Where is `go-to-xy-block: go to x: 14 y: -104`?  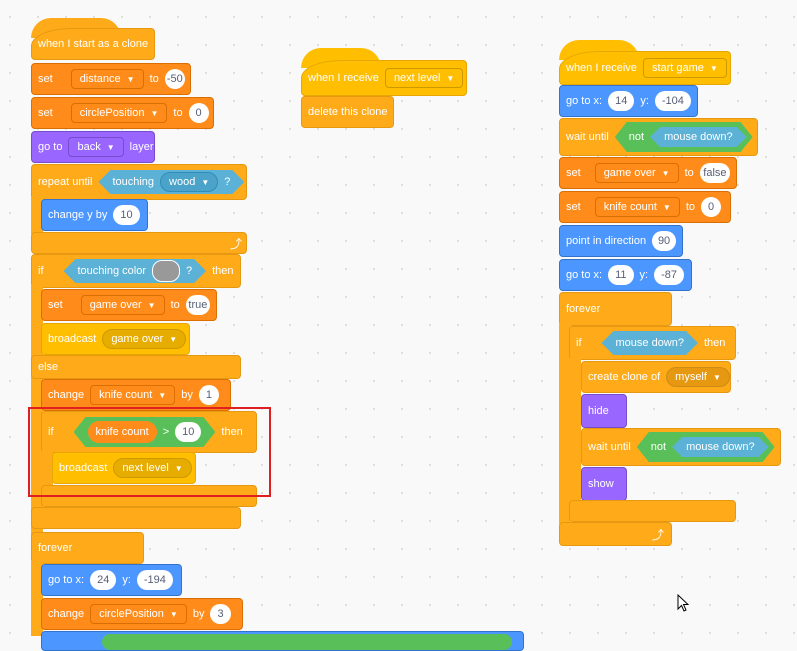
go-to-xy-block: go to x: 14 y: -104 is located at coordinates (628, 101).